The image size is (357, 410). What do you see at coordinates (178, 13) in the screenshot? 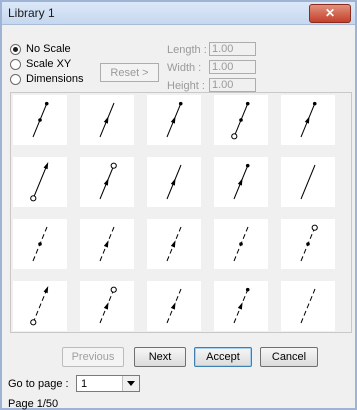
I see `title-bar: Library 1 ✕` at bounding box center [178, 13].